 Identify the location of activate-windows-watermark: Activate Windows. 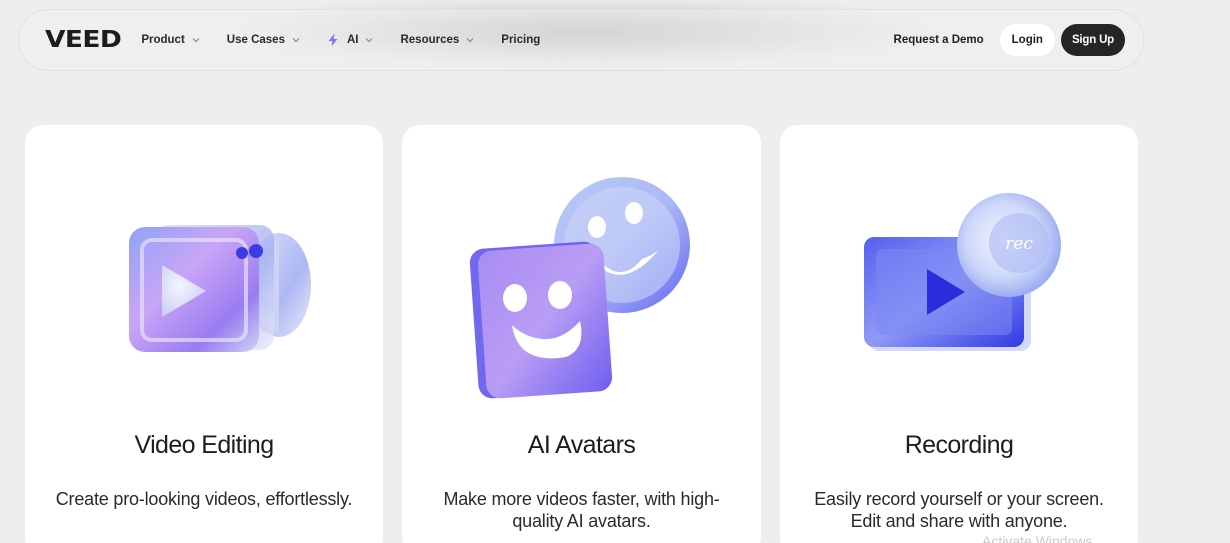
(1037, 538).